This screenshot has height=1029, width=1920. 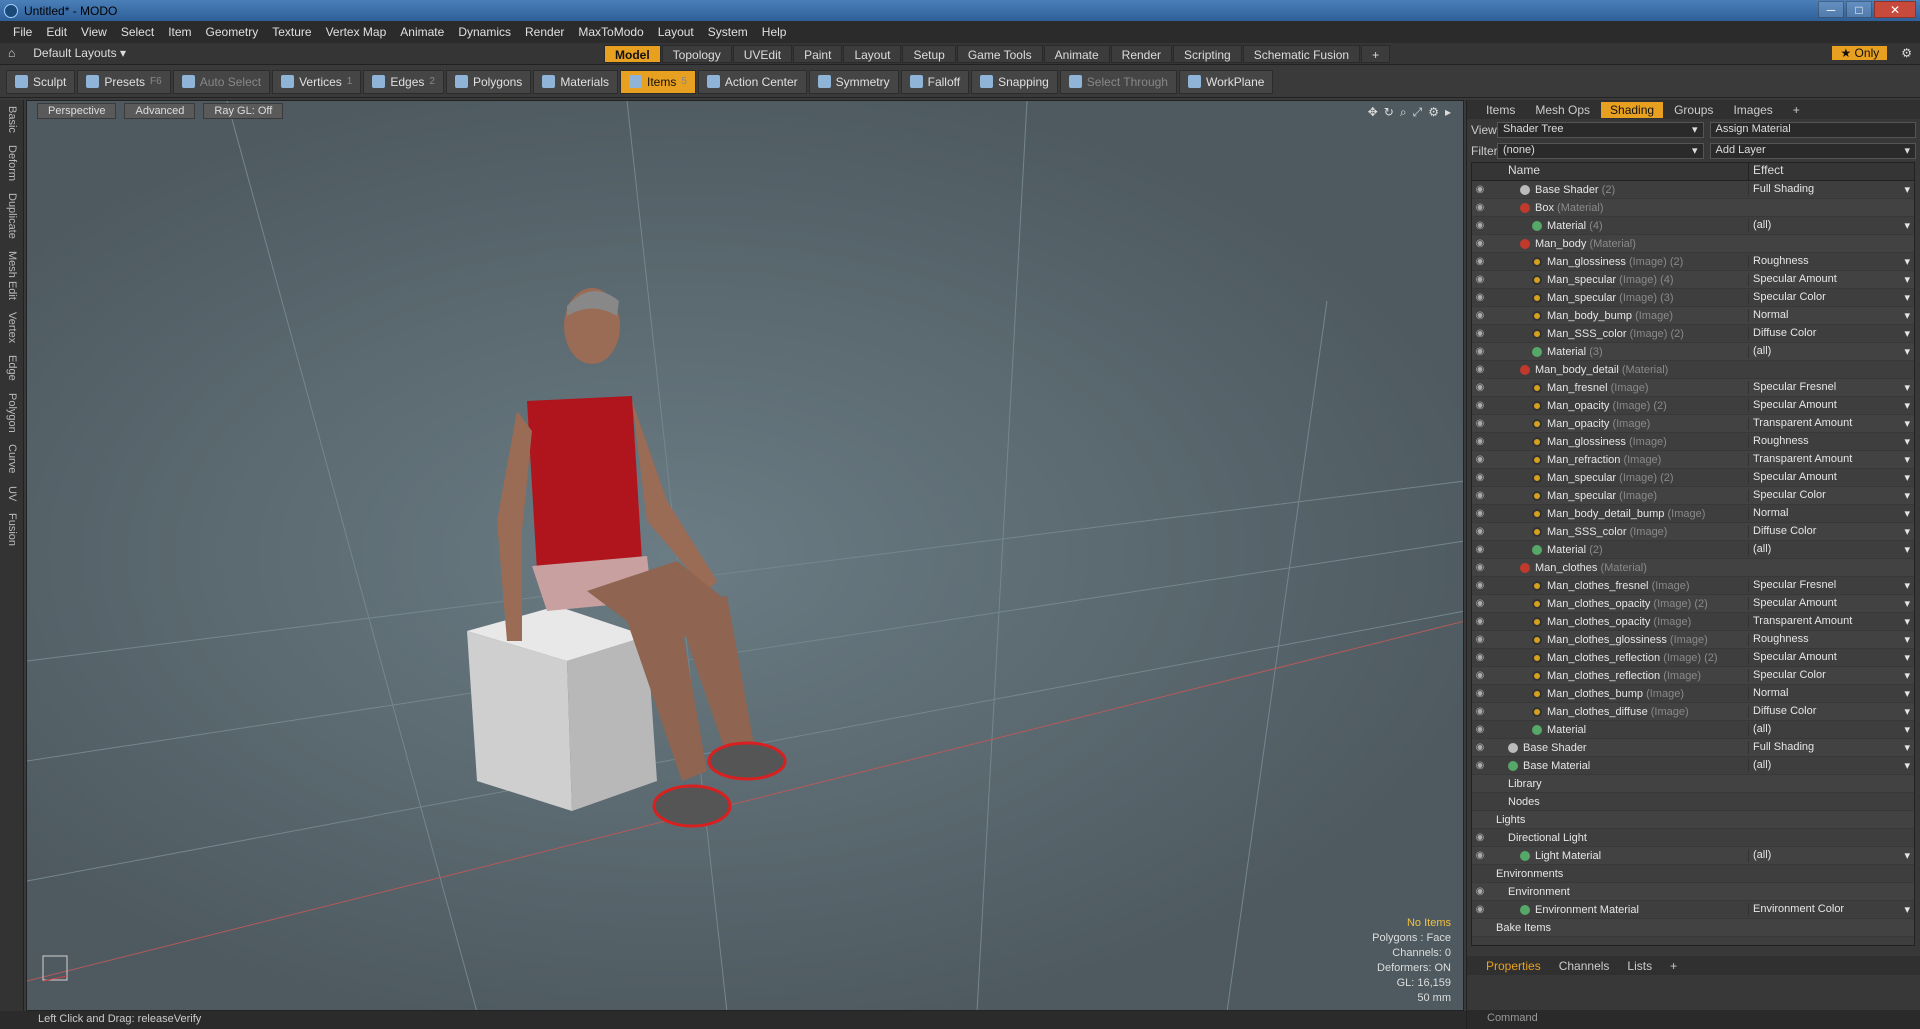 What do you see at coordinates (1600, 129) in the screenshot?
I see `view-select: Shader Tree ▾` at bounding box center [1600, 129].